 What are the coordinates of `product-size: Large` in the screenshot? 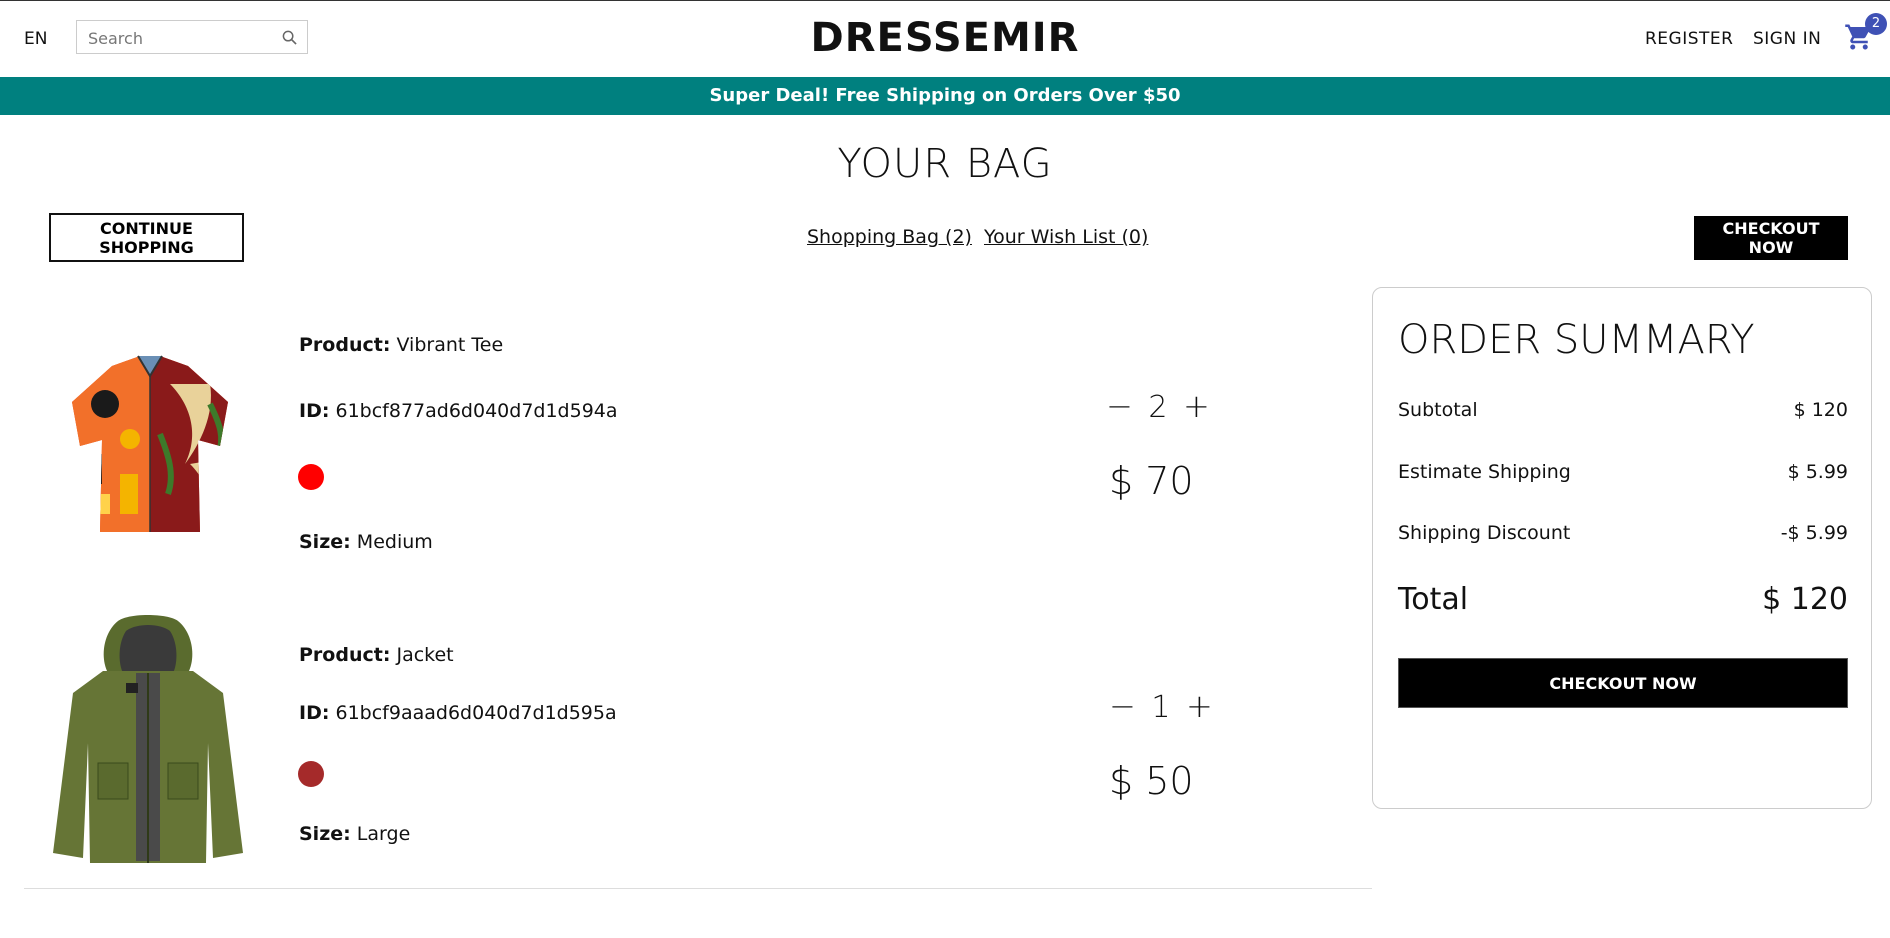 It's located at (383, 834).